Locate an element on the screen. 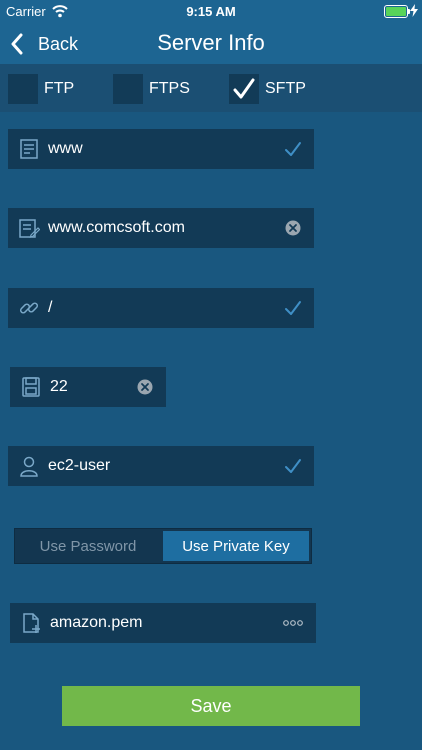  ftps-checkbox is located at coordinates (128, 89).